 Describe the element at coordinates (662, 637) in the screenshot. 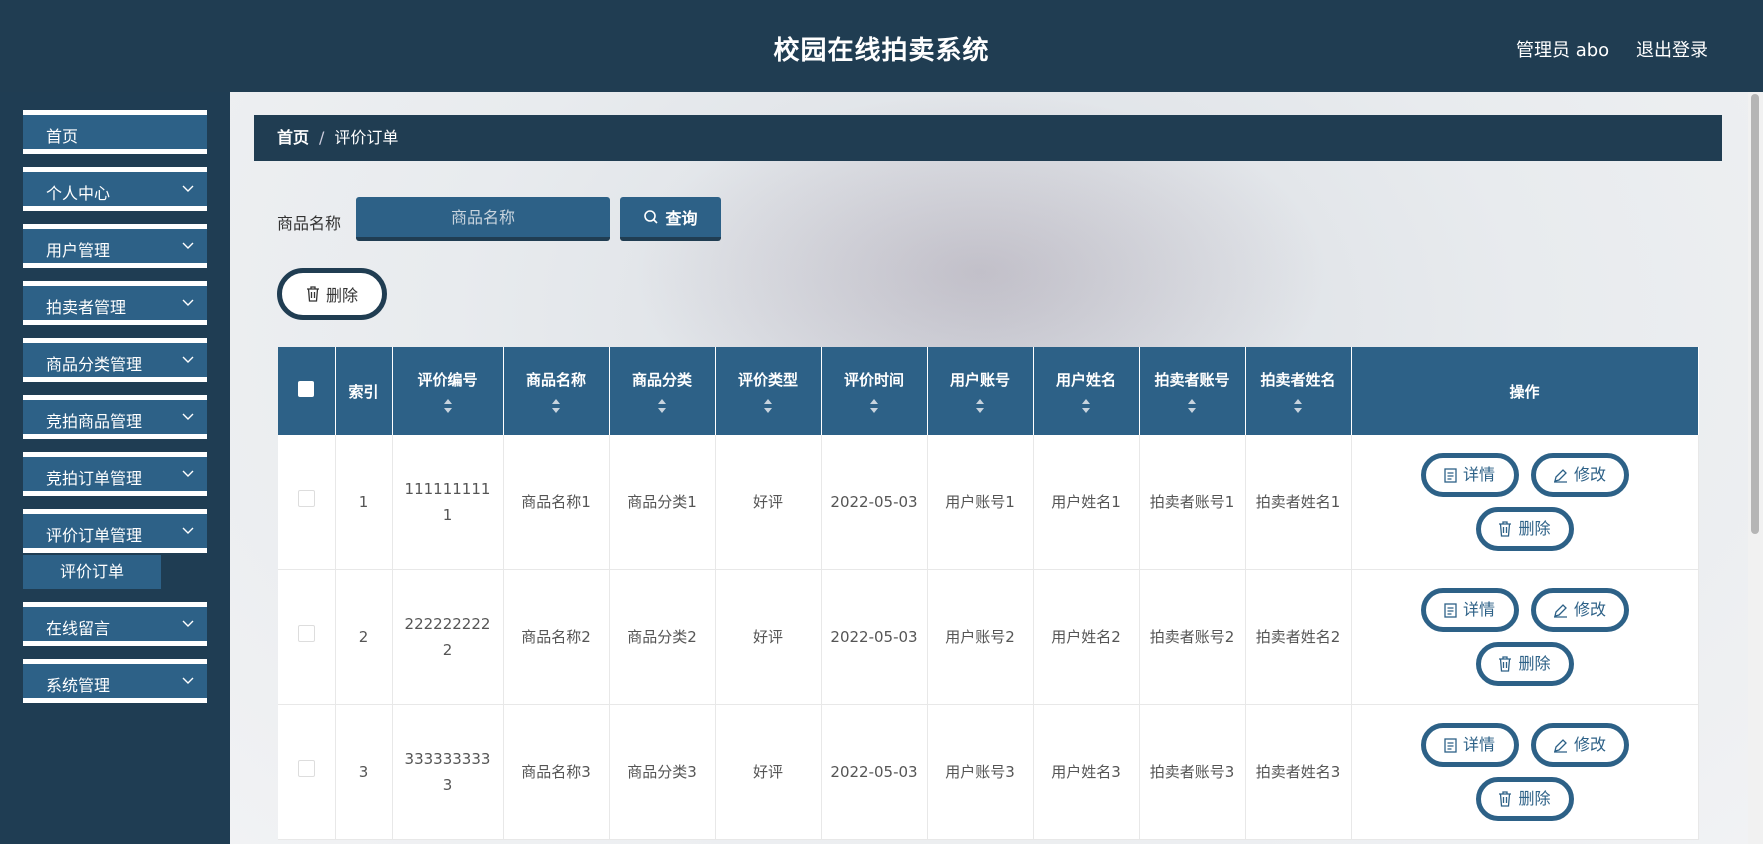

I see `cell-category: 商品分类2` at that location.